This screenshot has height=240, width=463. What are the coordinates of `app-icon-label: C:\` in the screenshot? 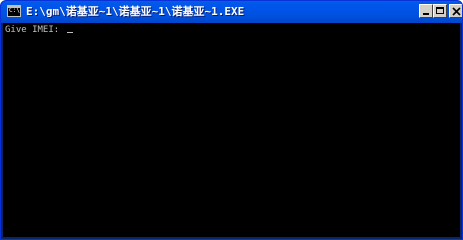 It's located at (14, 10).